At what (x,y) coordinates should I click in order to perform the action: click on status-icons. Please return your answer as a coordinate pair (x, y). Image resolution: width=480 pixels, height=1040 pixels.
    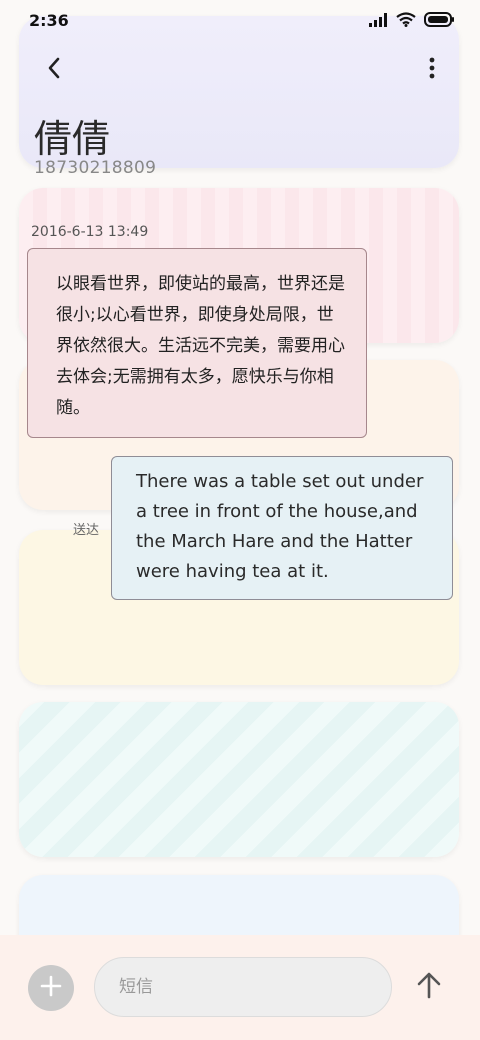
    Looking at the image, I should click on (411, 21).